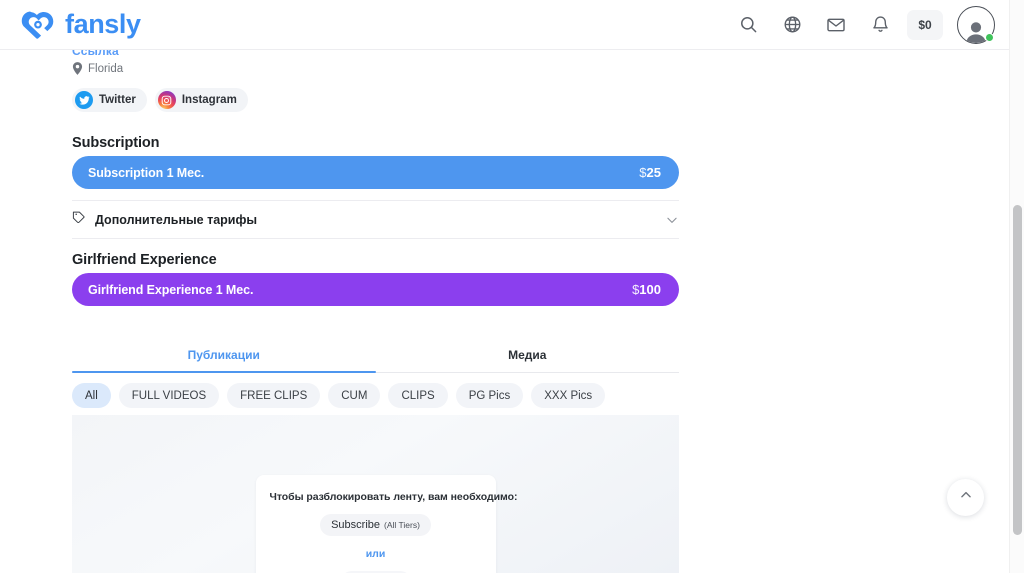 The image size is (1024, 573). What do you see at coordinates (77, 68) in the screenshot?
I see `map-pin-icon` at bounding box center [77, 68].